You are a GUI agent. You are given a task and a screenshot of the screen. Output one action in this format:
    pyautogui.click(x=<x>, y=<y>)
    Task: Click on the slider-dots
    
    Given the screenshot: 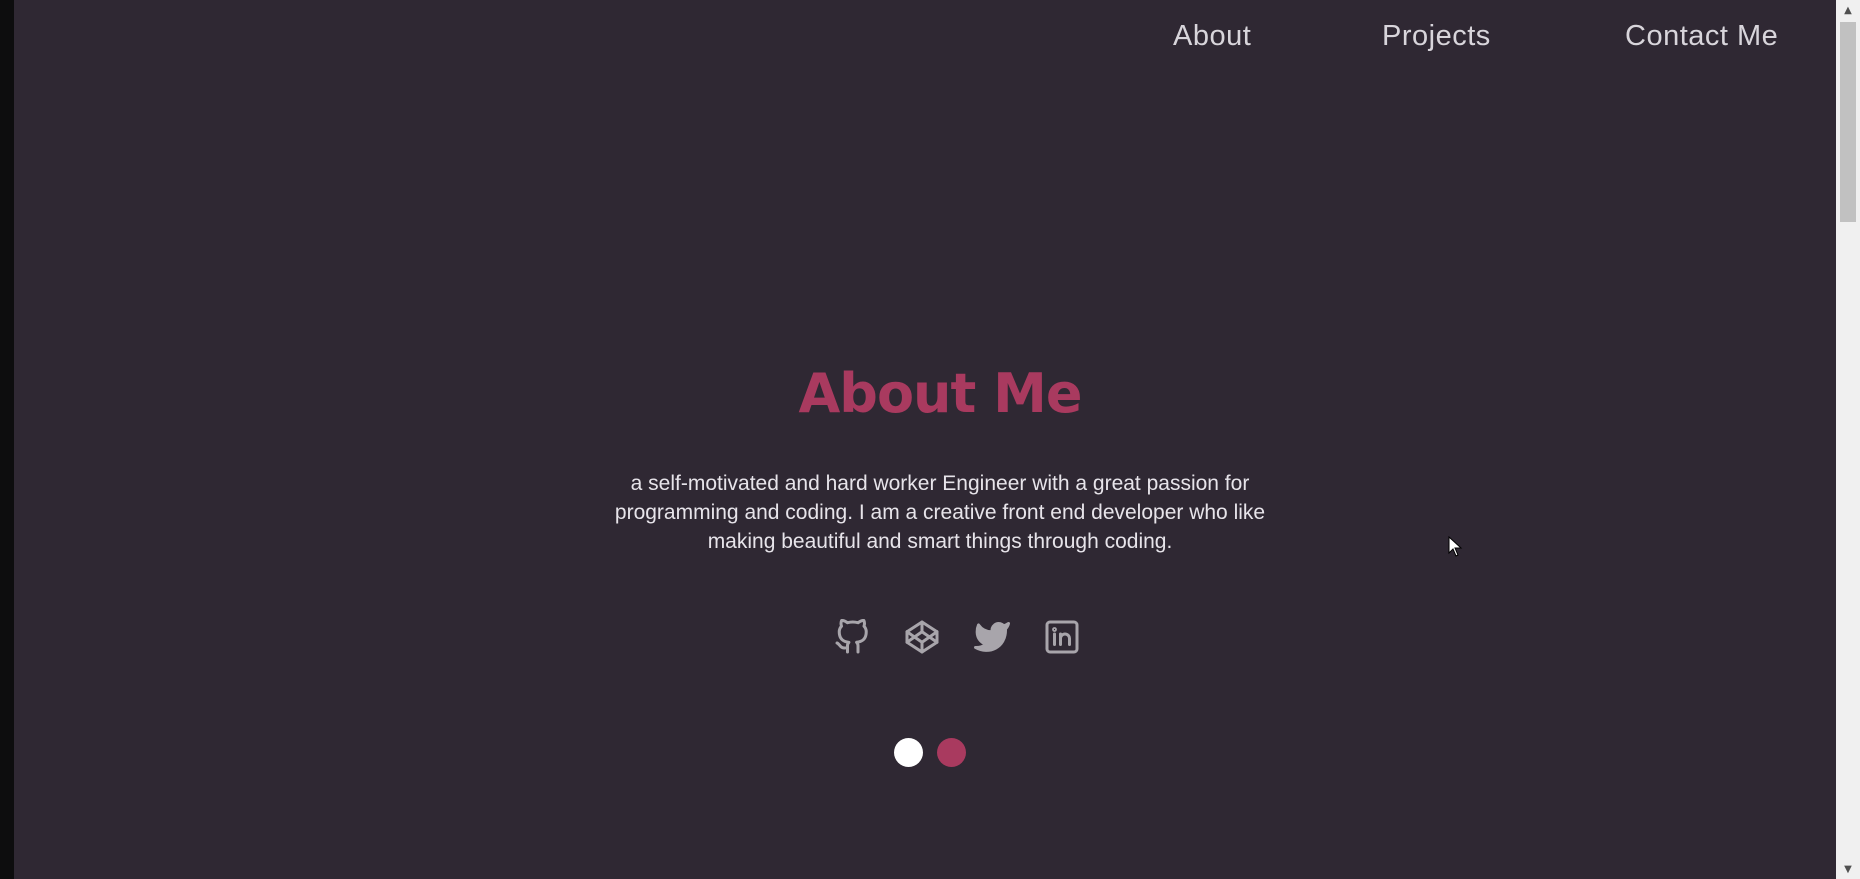 What is the action you would take?
    pyautogui.click(x=930, y=752)
    